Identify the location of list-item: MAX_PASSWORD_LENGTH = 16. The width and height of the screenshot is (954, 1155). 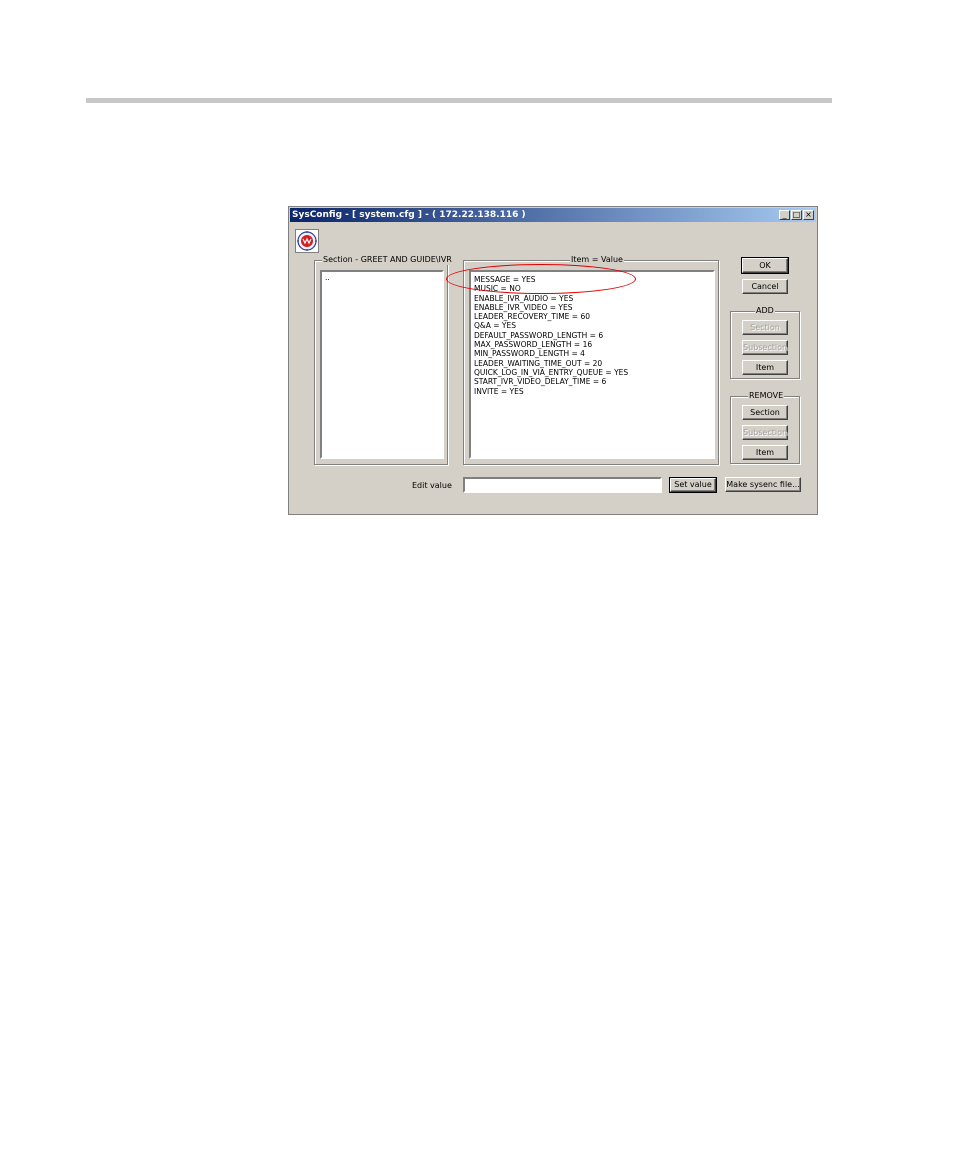
(592, 344).